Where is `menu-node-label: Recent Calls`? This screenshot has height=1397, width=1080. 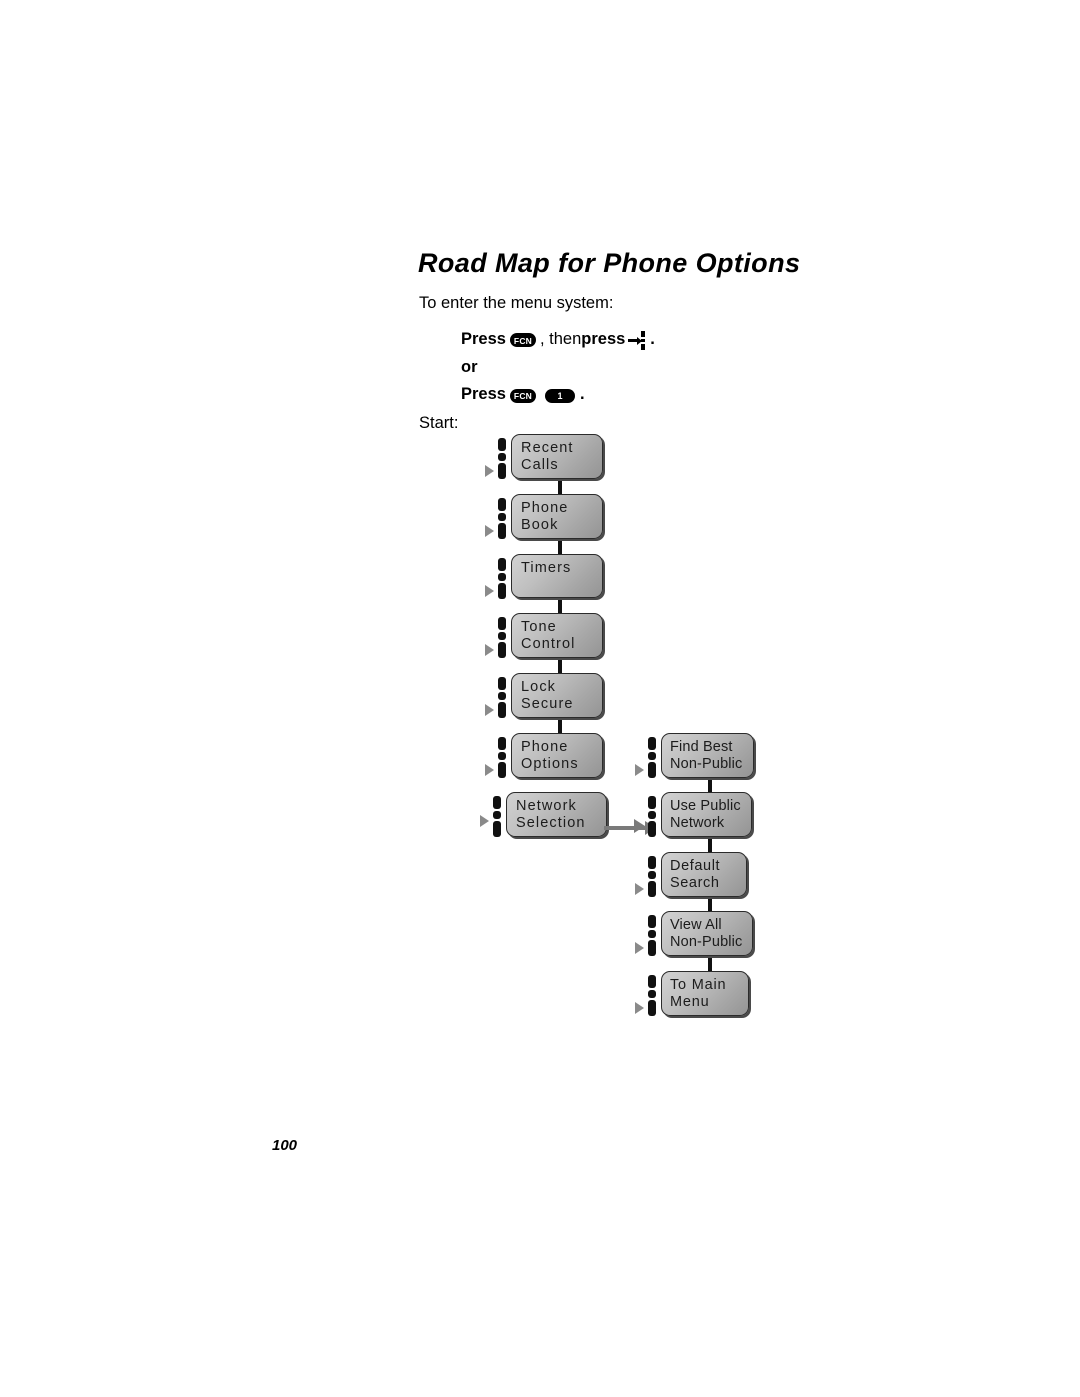
menu-node-label: Recent Calls is located at coordinates (557, 456).